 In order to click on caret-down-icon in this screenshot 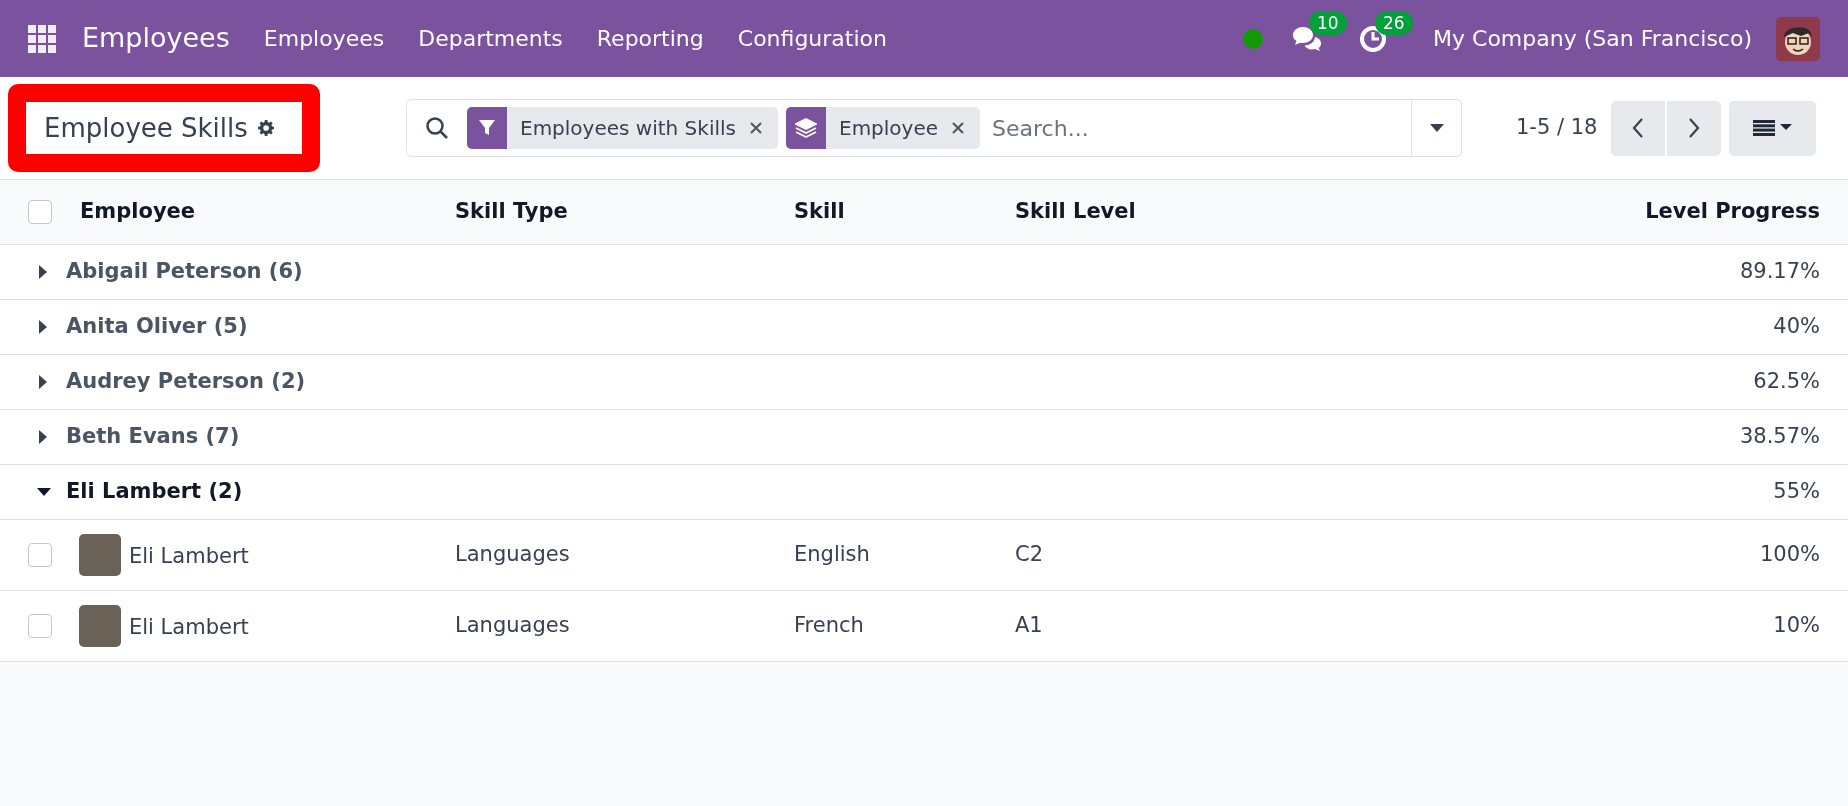, I will do `click(44, 492)`.